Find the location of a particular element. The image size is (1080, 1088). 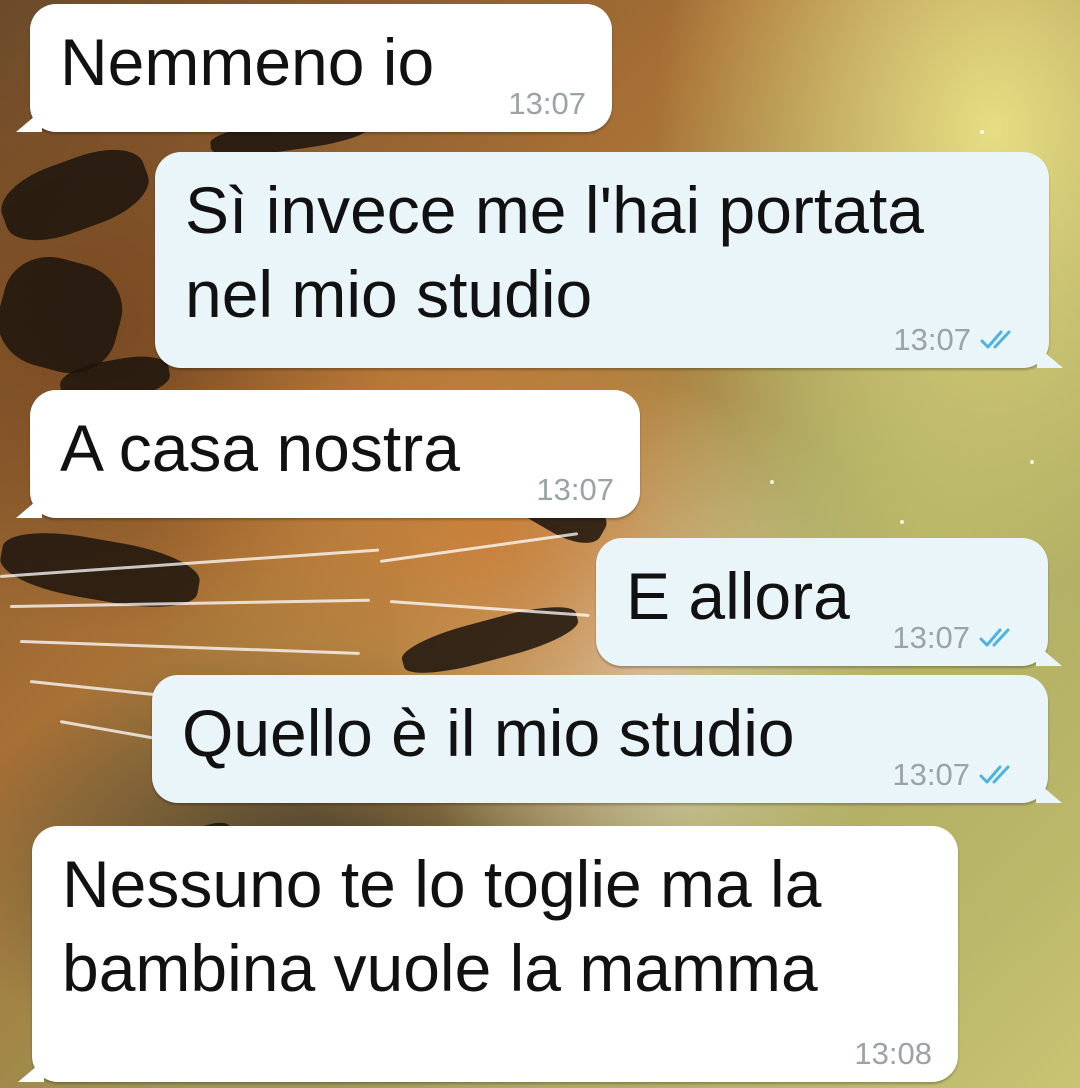

message-time: 13:08 is located at coordinates (893, 1053).